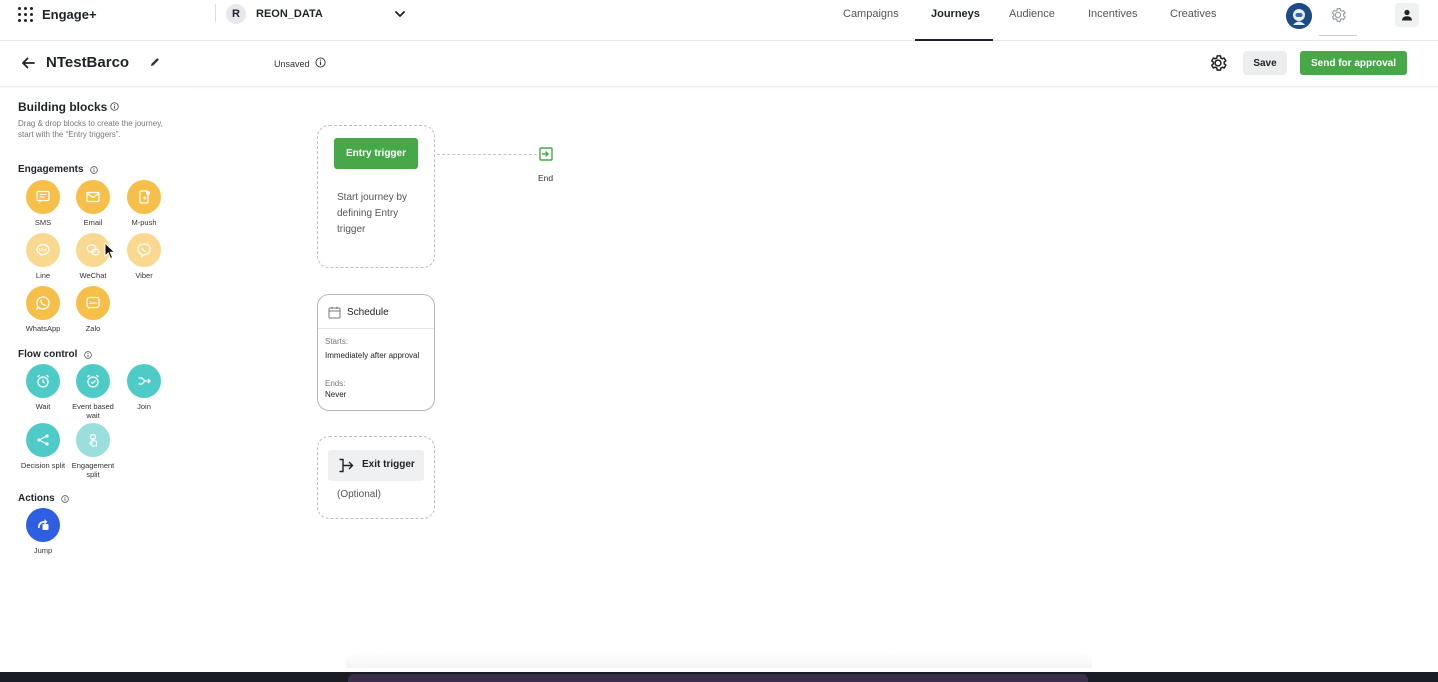 This screenshot has width=1438, height=682. I want to click on account-avatar: R, so click(236, 14).